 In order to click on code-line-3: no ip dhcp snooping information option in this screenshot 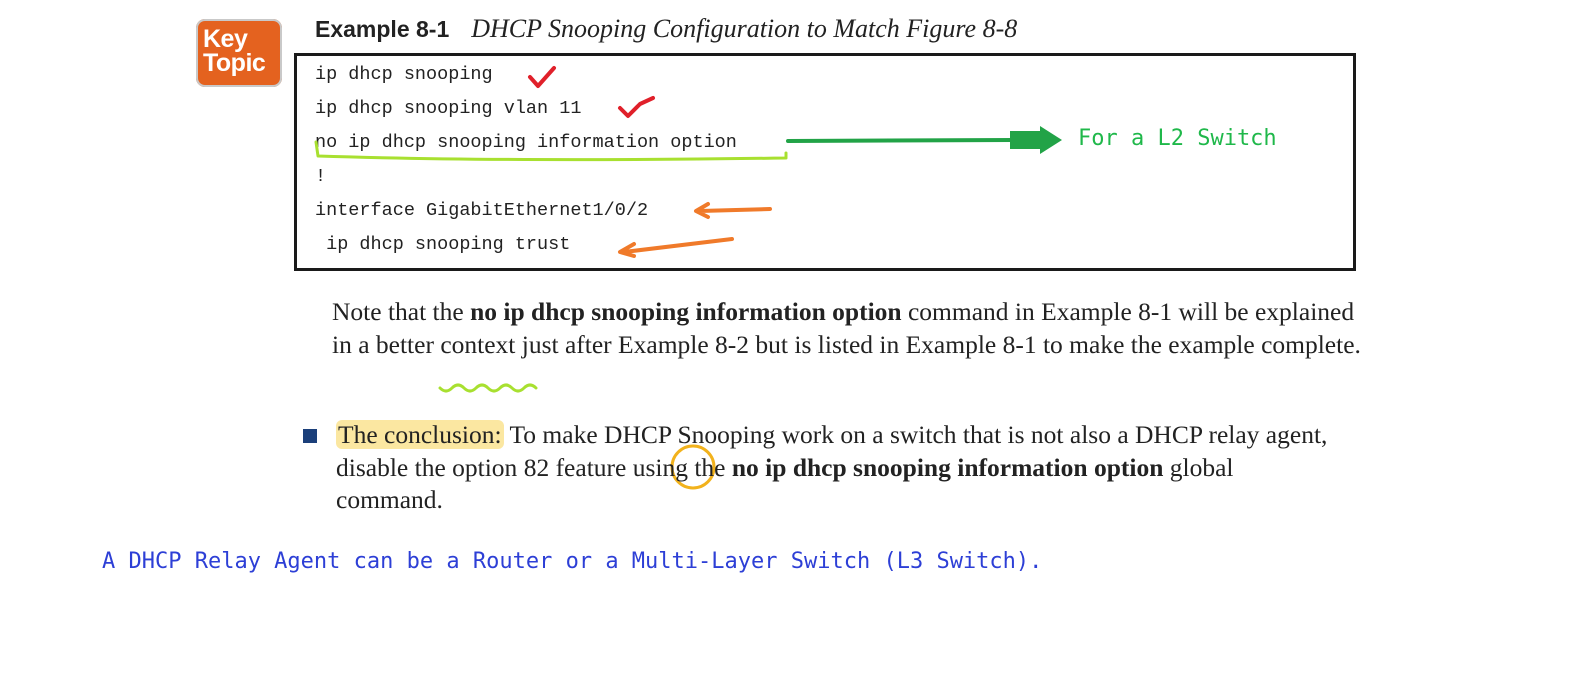, I will do `click(526, 142)`.